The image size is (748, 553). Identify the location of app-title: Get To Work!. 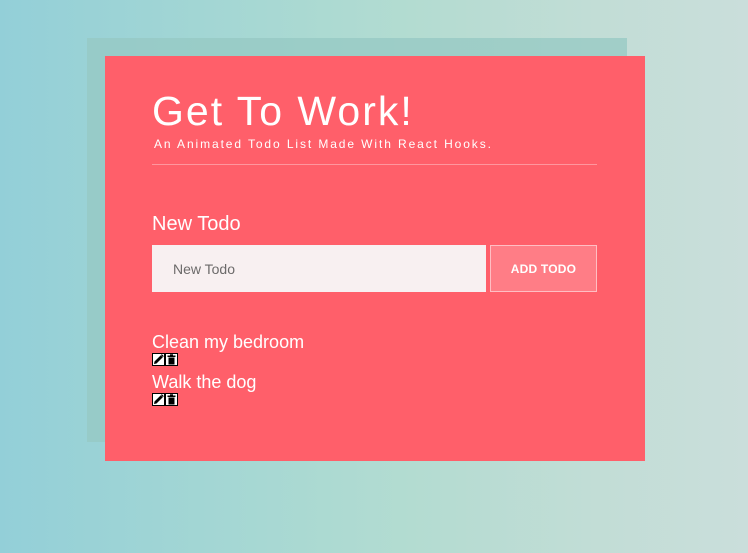
(283, 111).